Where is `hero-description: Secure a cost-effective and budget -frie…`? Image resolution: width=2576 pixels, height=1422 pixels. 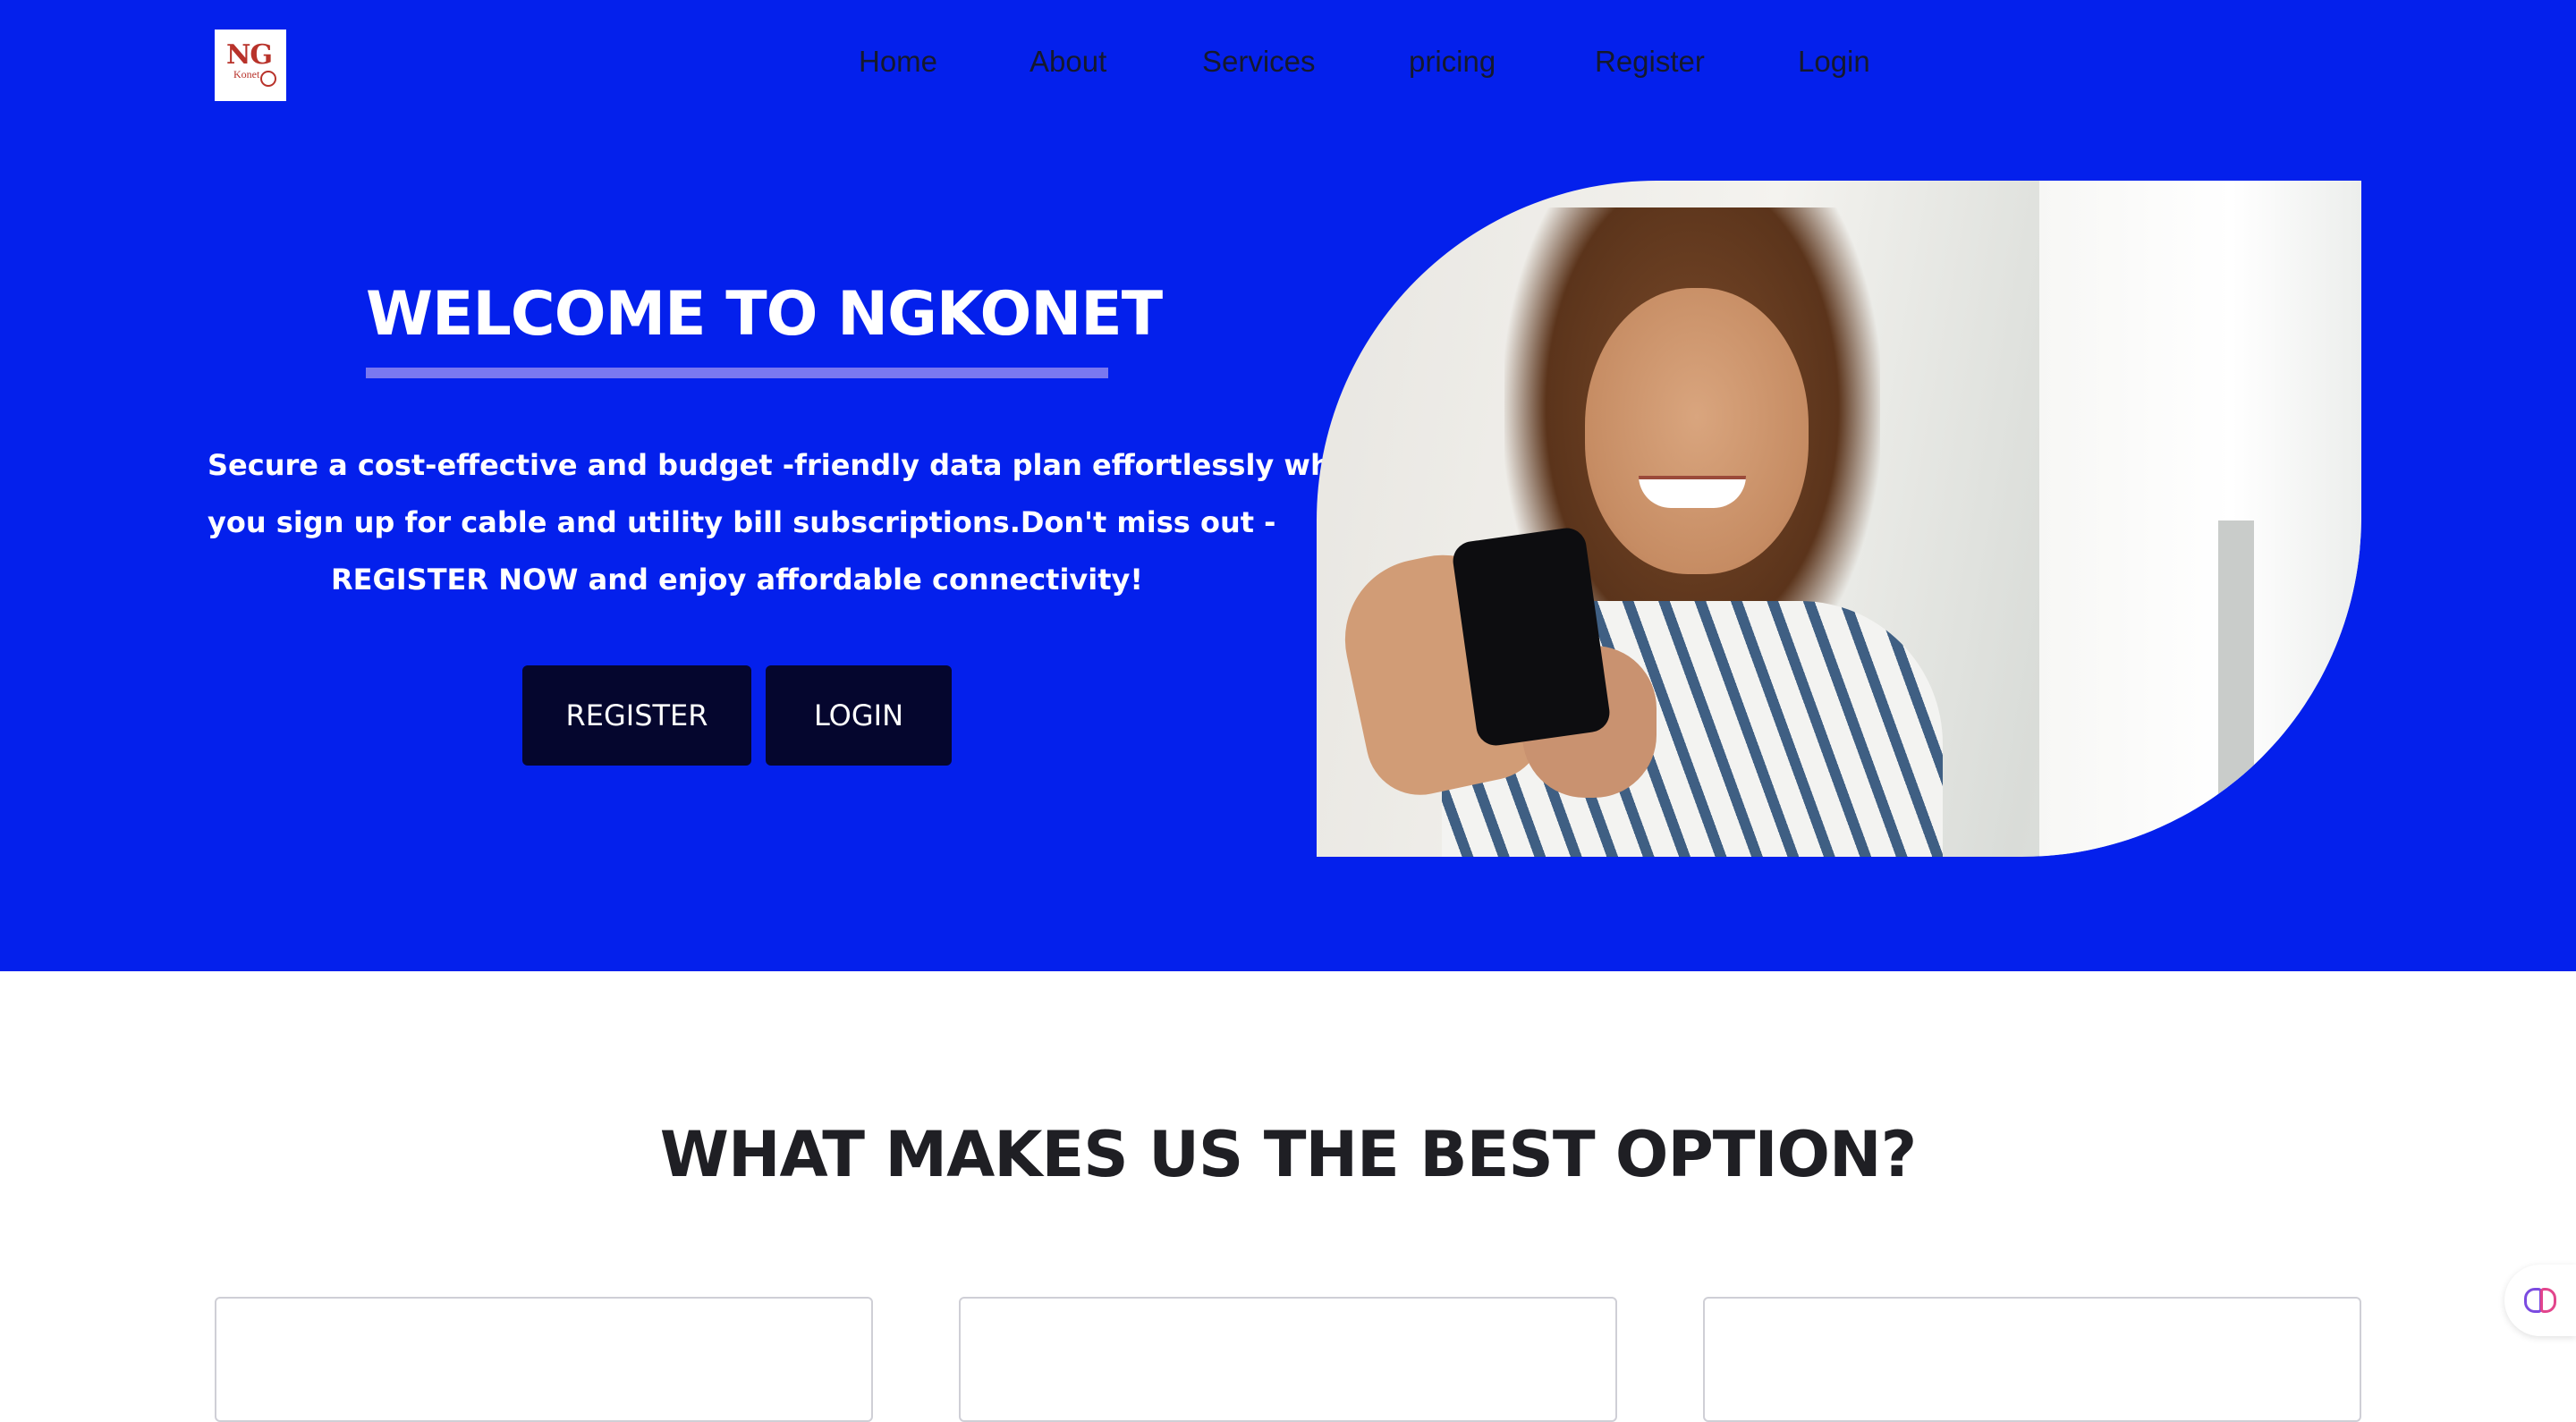 hero-description: Secure a cost-effective and budget -frie… is located at coordinates (789, 522).